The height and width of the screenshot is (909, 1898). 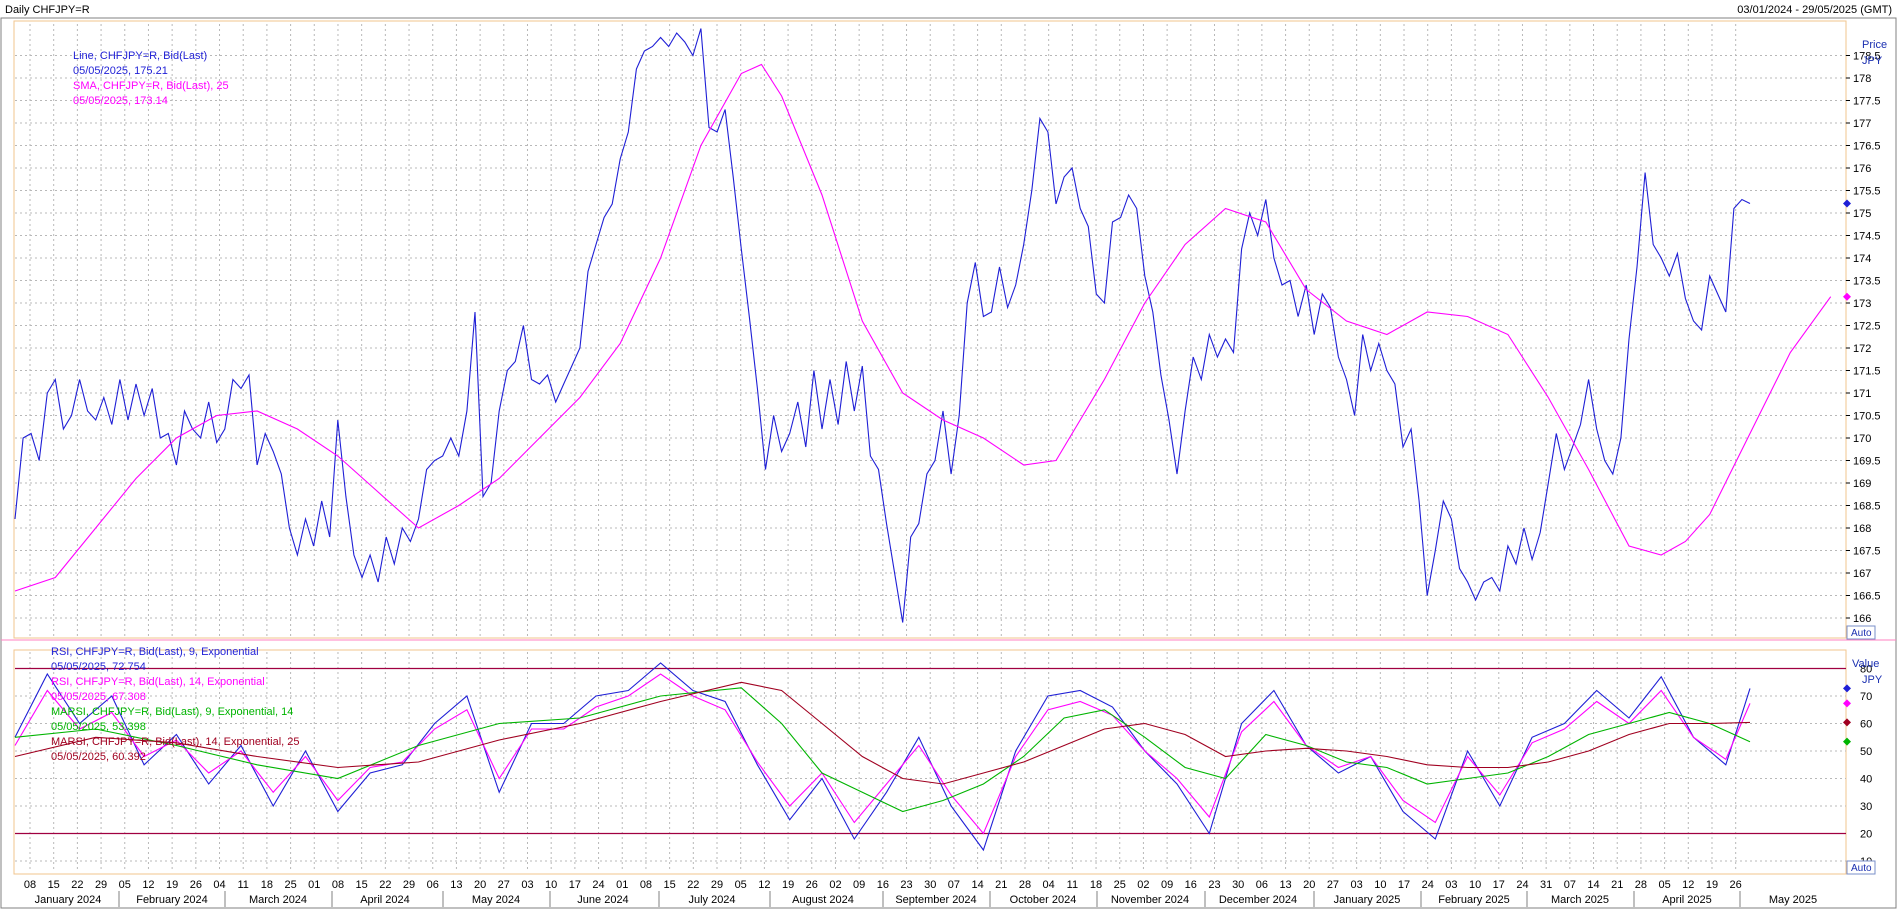 I want to click on rsi-auto-label: Auto, so click(x=1861, y=868).